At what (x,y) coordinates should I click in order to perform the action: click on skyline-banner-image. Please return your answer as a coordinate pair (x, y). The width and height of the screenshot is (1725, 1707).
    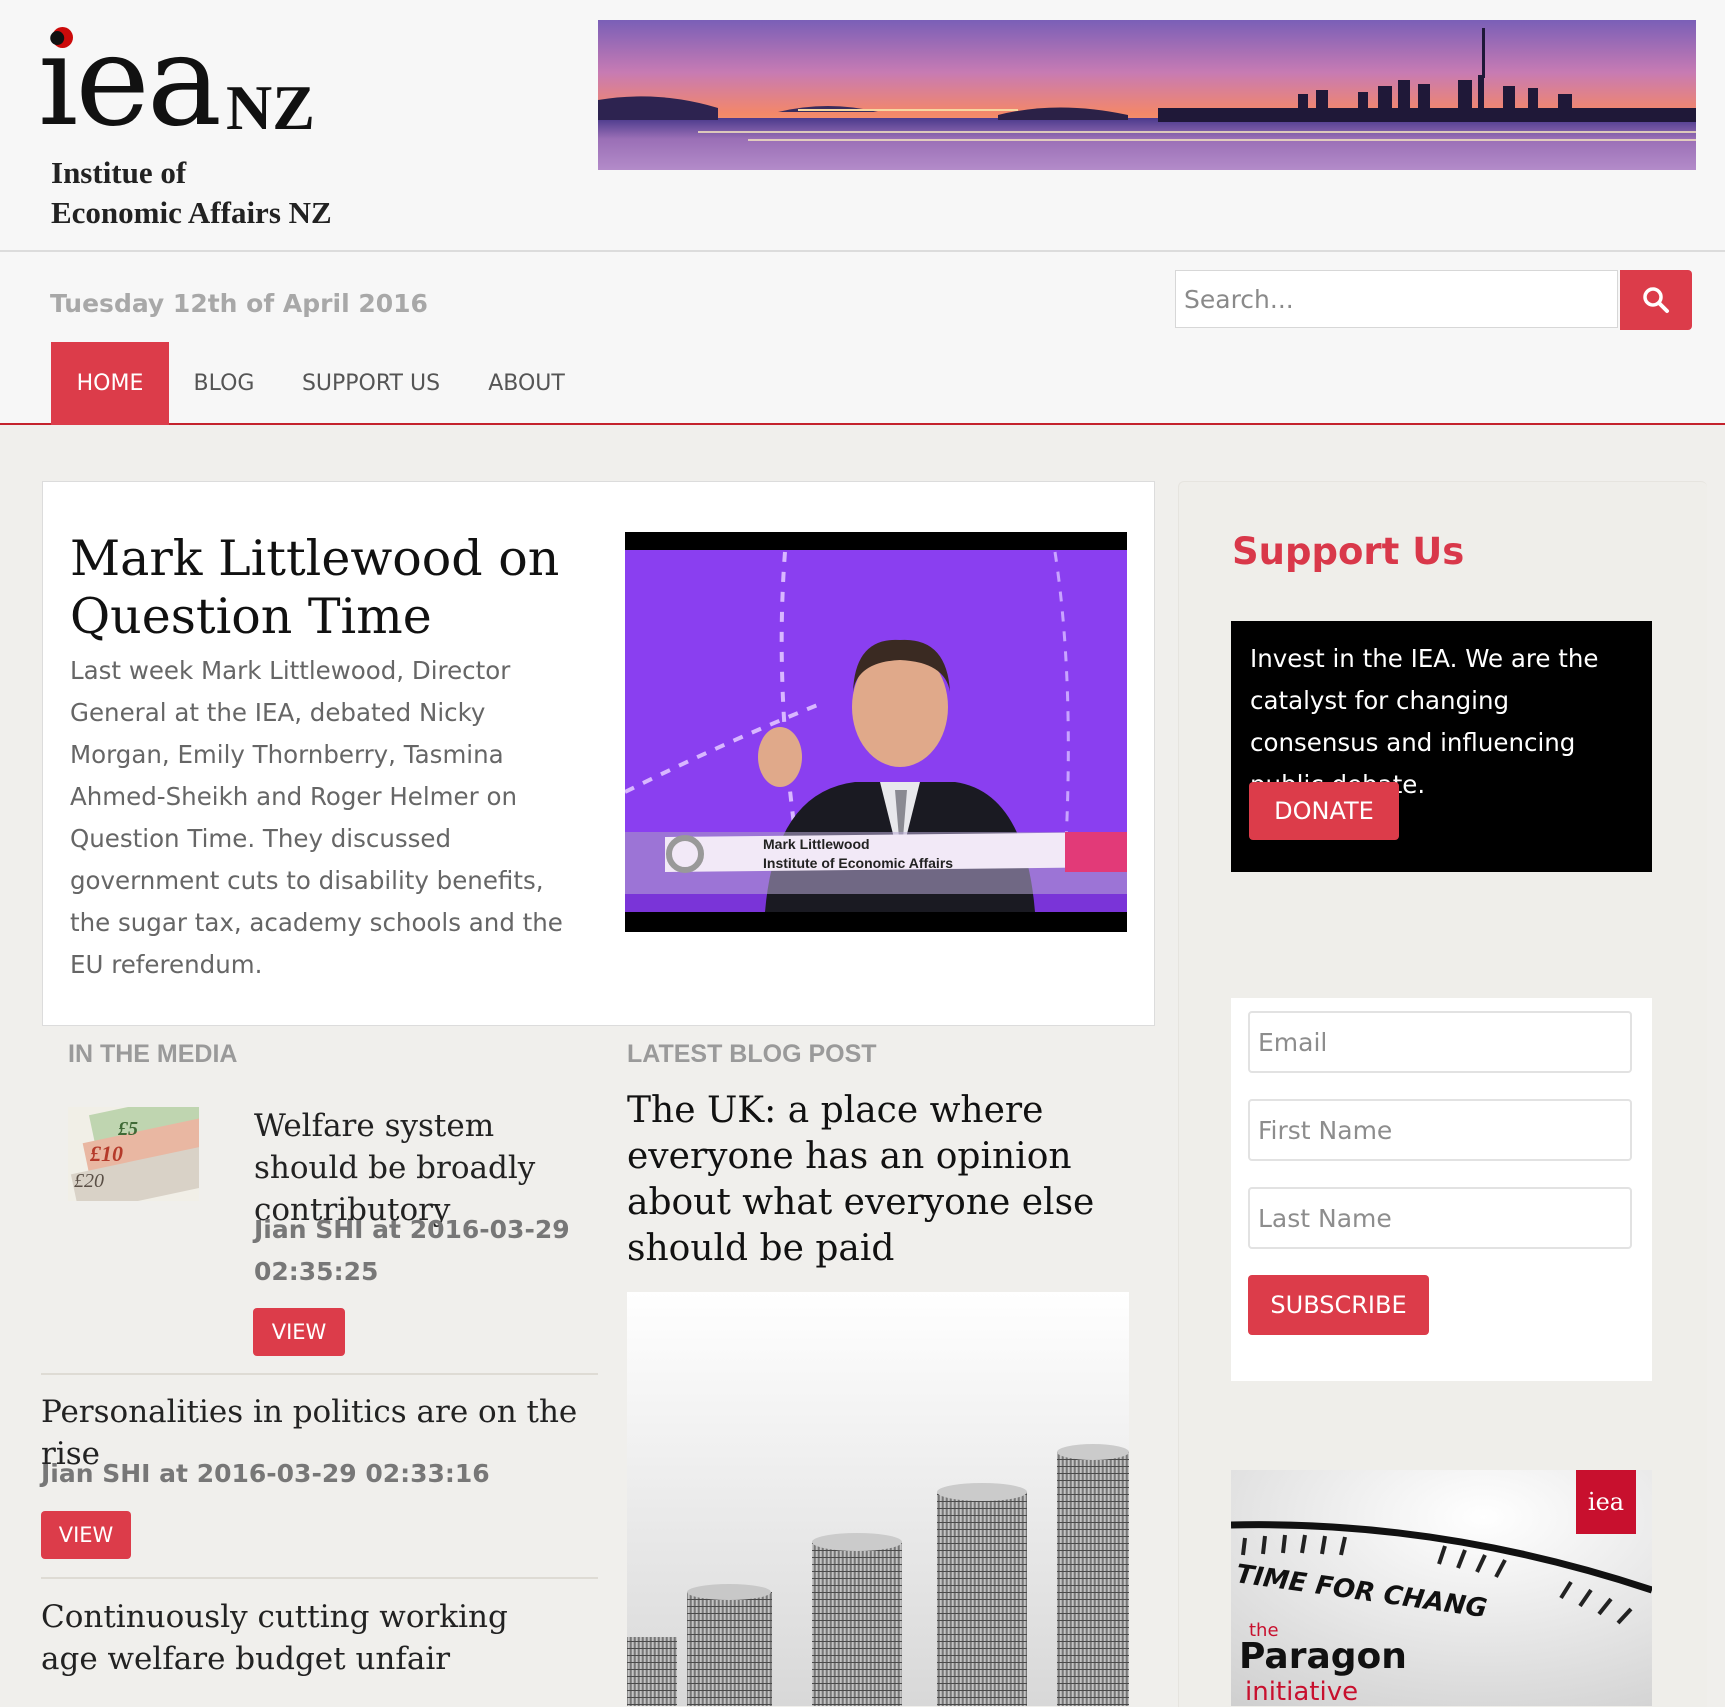
    Looking at the image, I should click on (1147, 95).